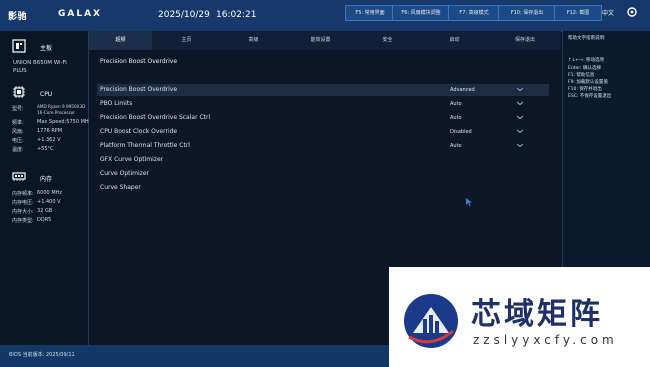 The height and width of the screenshot is (367, 650). What do you see at coordinates (50, 131) in the screenshot?
I see `cpu-fan-value: 1776 RPM` at bounding box center [50, 131].